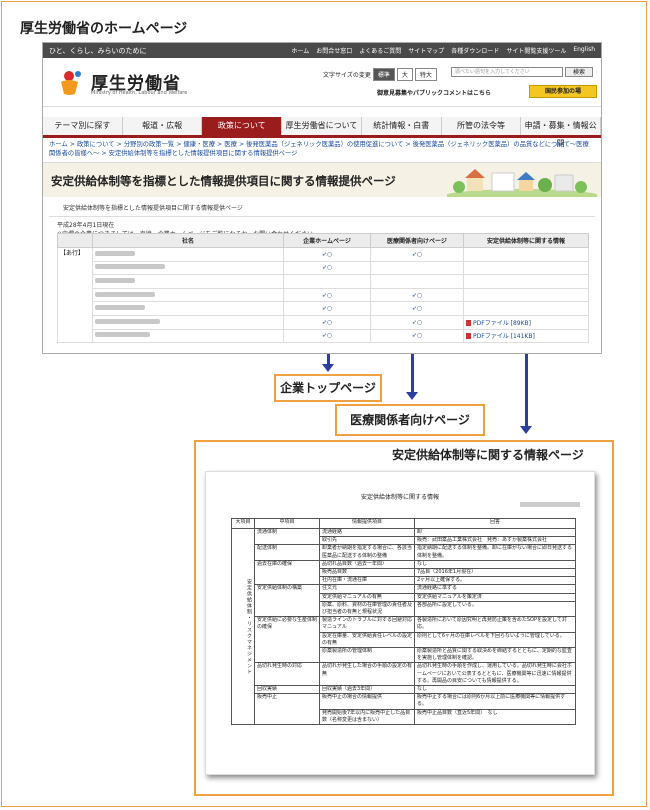 This screenshot has height=810, width=650. What do you see at coordinates (380, 50) in the screenshot?
I see `toplink-faq: よくあるご質問` at bounding box center [380, 50].